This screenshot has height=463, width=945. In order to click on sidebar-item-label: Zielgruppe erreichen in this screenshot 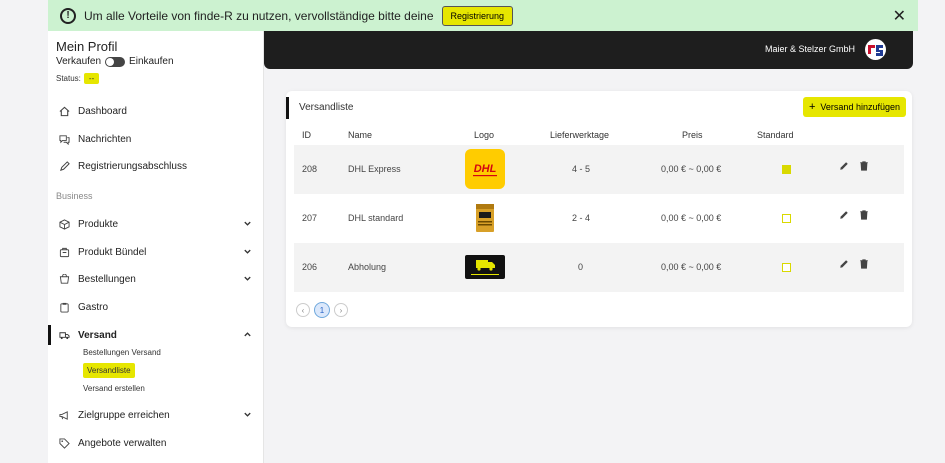, I will do `click(124, 415)`.